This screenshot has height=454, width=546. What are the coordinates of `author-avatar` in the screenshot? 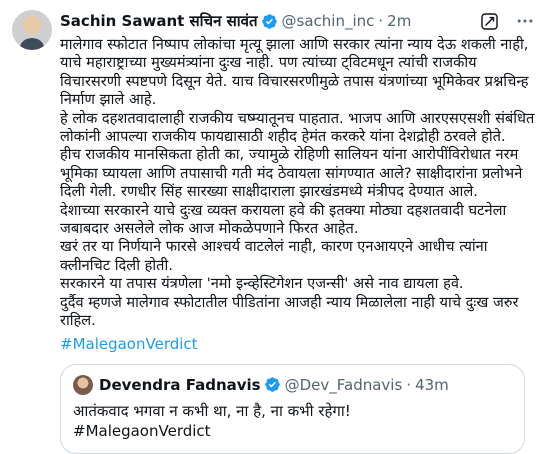 It's located at (32, 30).